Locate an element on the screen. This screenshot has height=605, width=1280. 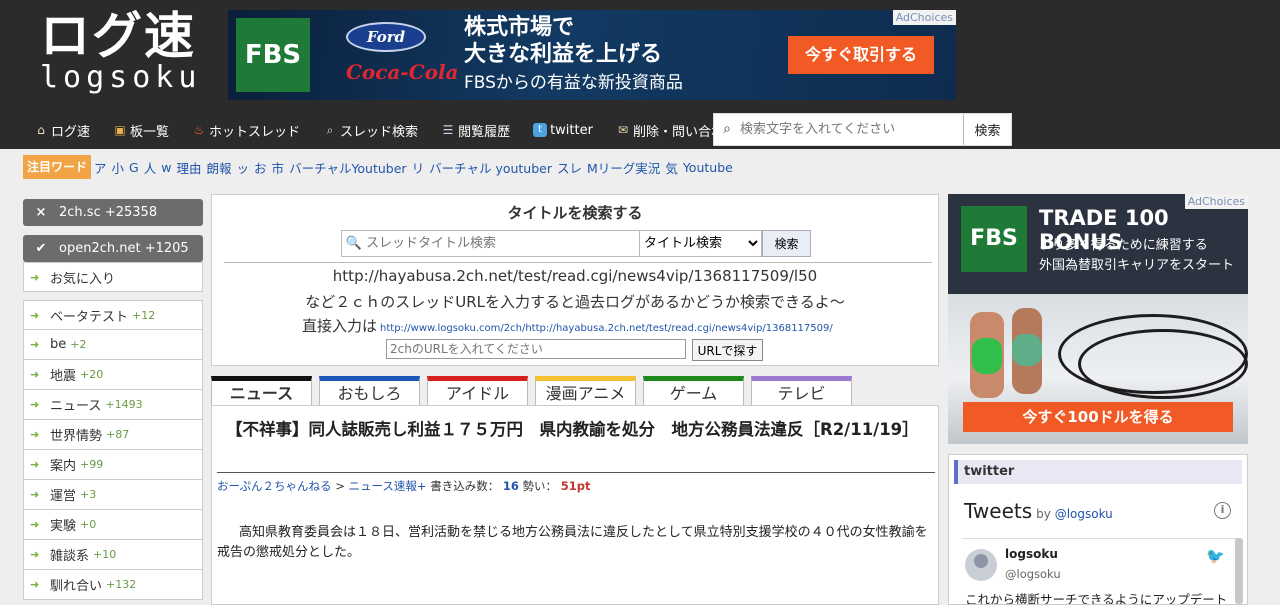
keyword-link: 小 is located at coordinates (118, 167).